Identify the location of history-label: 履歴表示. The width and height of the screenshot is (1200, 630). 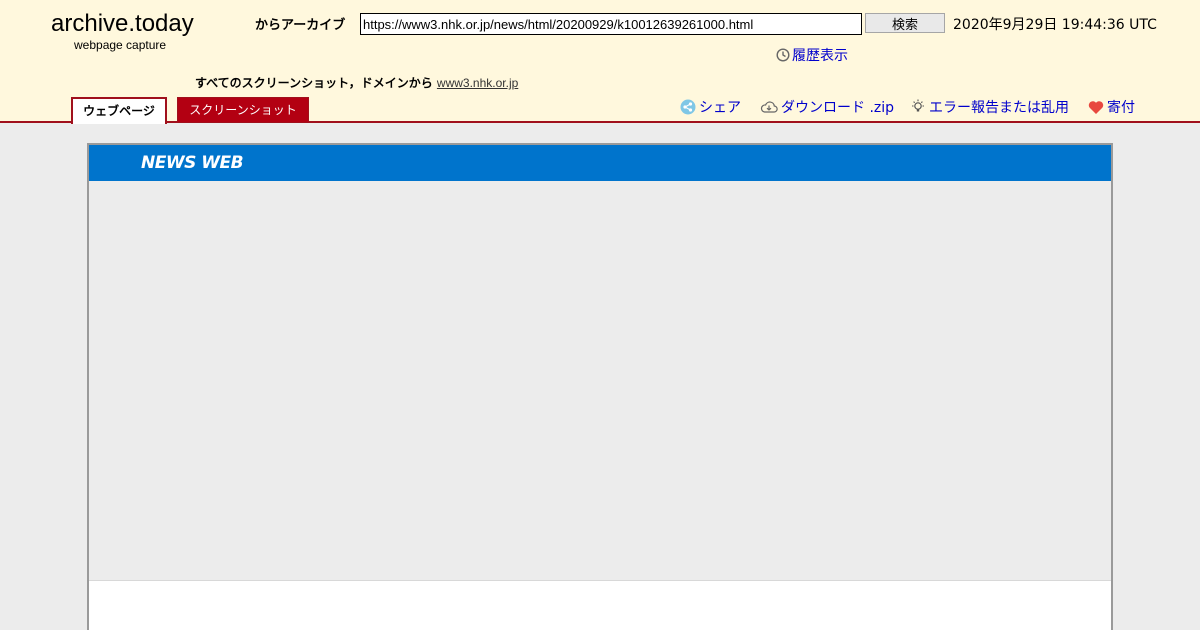
(820, 56).